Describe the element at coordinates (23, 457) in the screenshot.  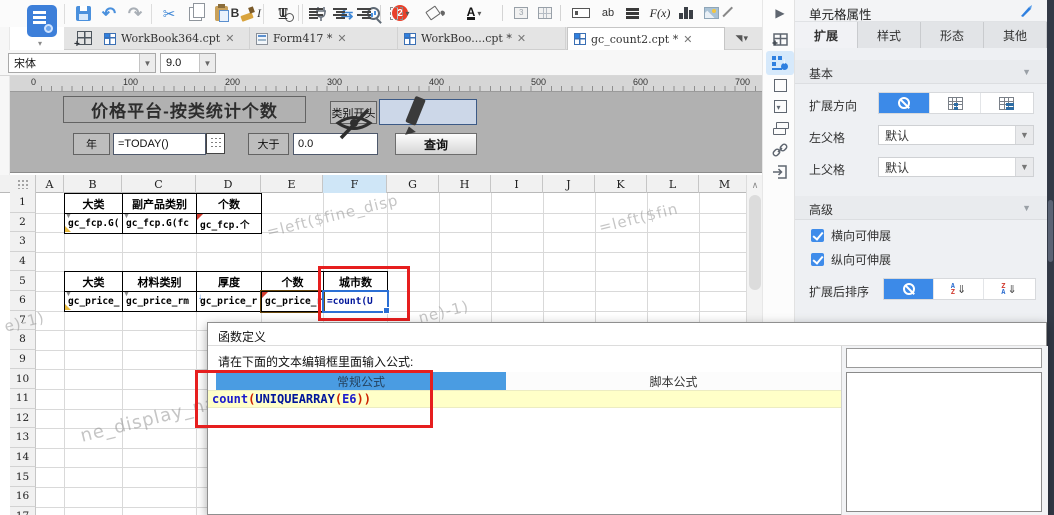
I see `row-header-14: 14` at that location.